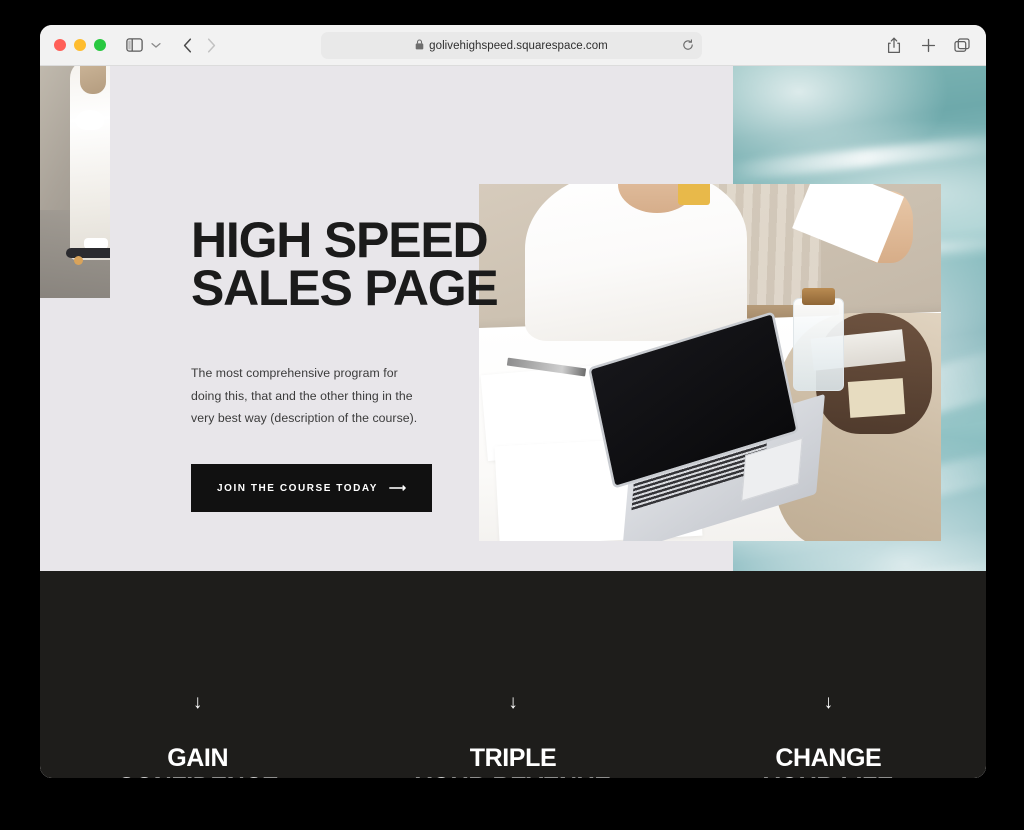  I want to click on close-window-button, so click(60, 45).